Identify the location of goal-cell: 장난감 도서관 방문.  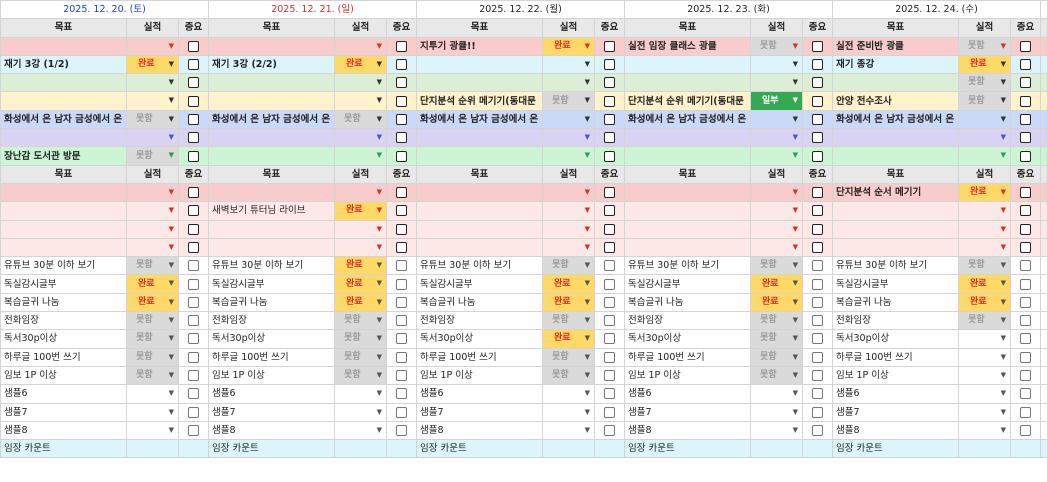
(63, 156).